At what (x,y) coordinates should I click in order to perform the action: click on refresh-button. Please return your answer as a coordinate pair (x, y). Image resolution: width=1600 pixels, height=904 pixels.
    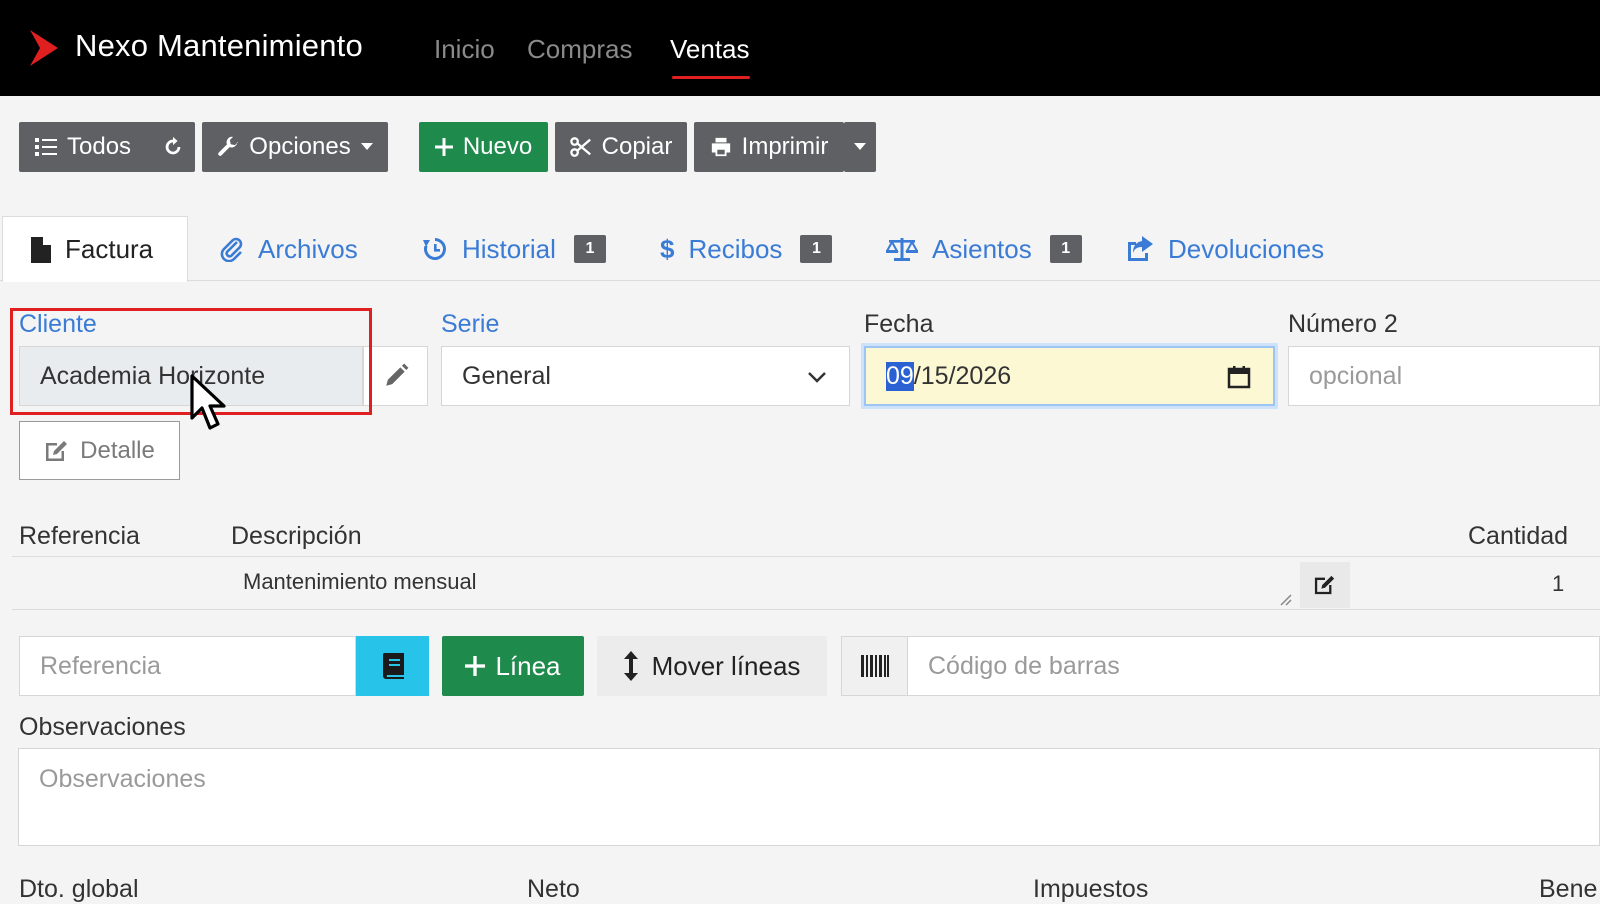
    Looking at the image, I should click on (172, 147).